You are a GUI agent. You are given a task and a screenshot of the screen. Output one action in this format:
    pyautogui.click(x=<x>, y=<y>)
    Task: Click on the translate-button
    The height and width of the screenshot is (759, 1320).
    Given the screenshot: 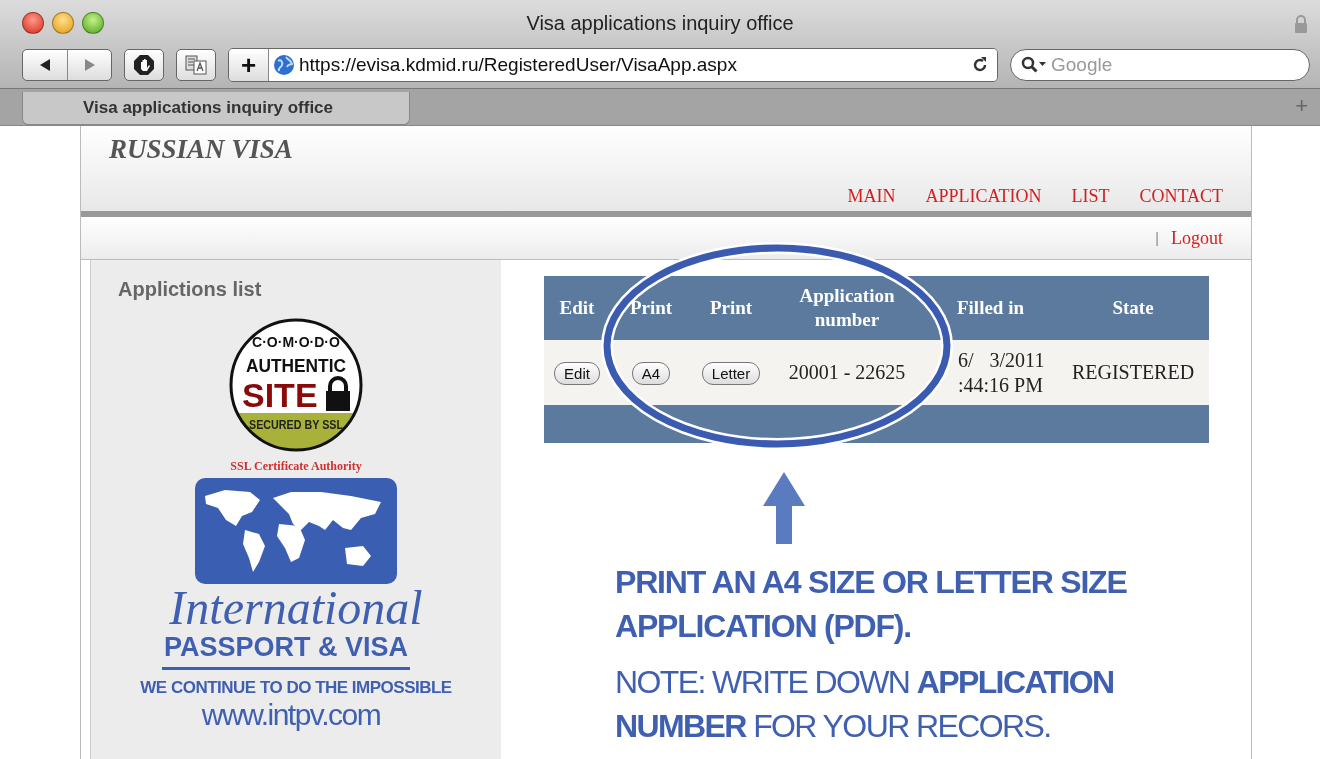 What is the action you would take?
    pyautogui.click(x=196, y=65)
    